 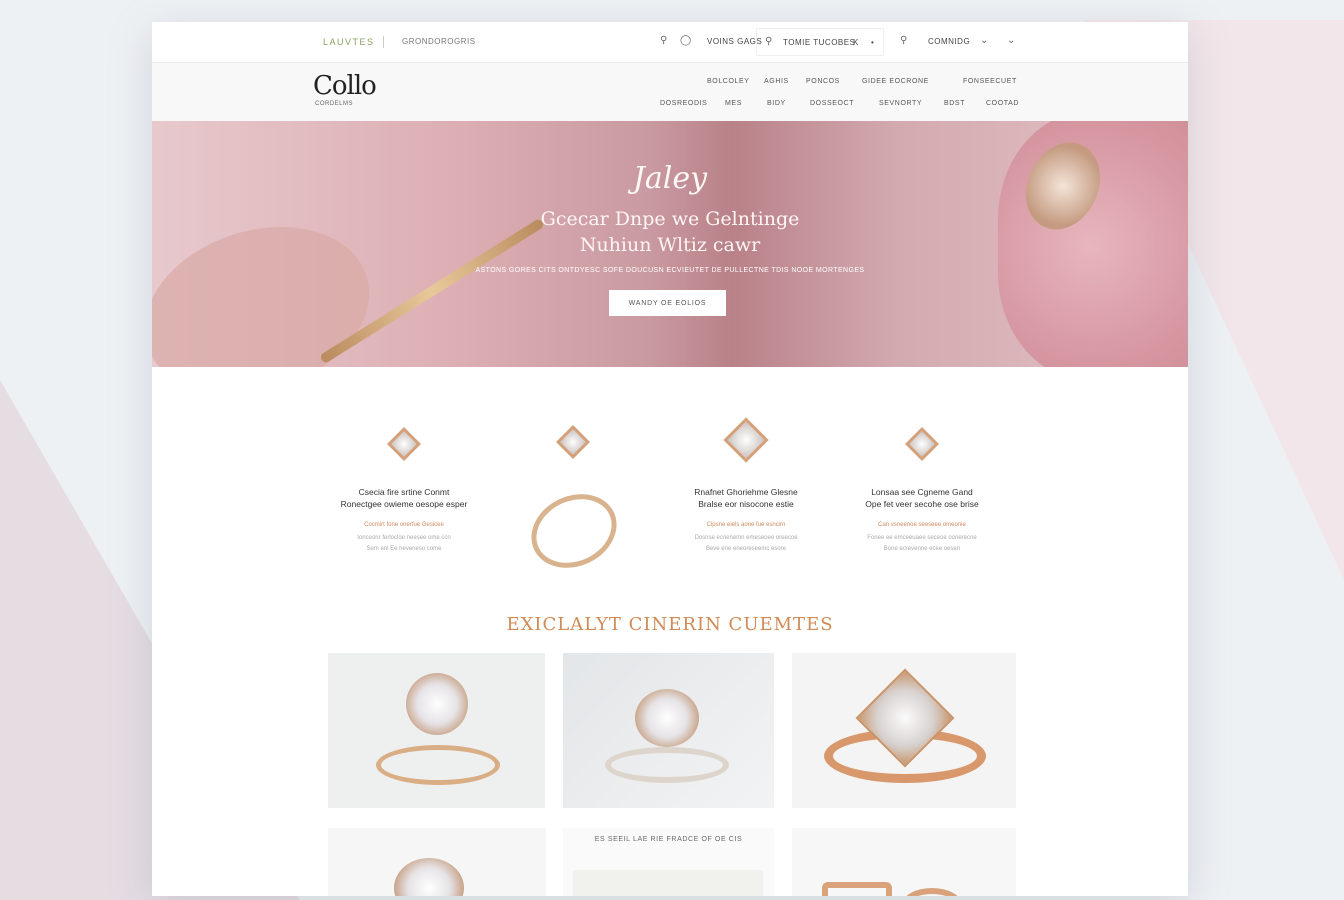 What do you see at coordinates (686, 40) in the screenshot?
I see `user-icon: ◯` at bounding box center [686, 40].